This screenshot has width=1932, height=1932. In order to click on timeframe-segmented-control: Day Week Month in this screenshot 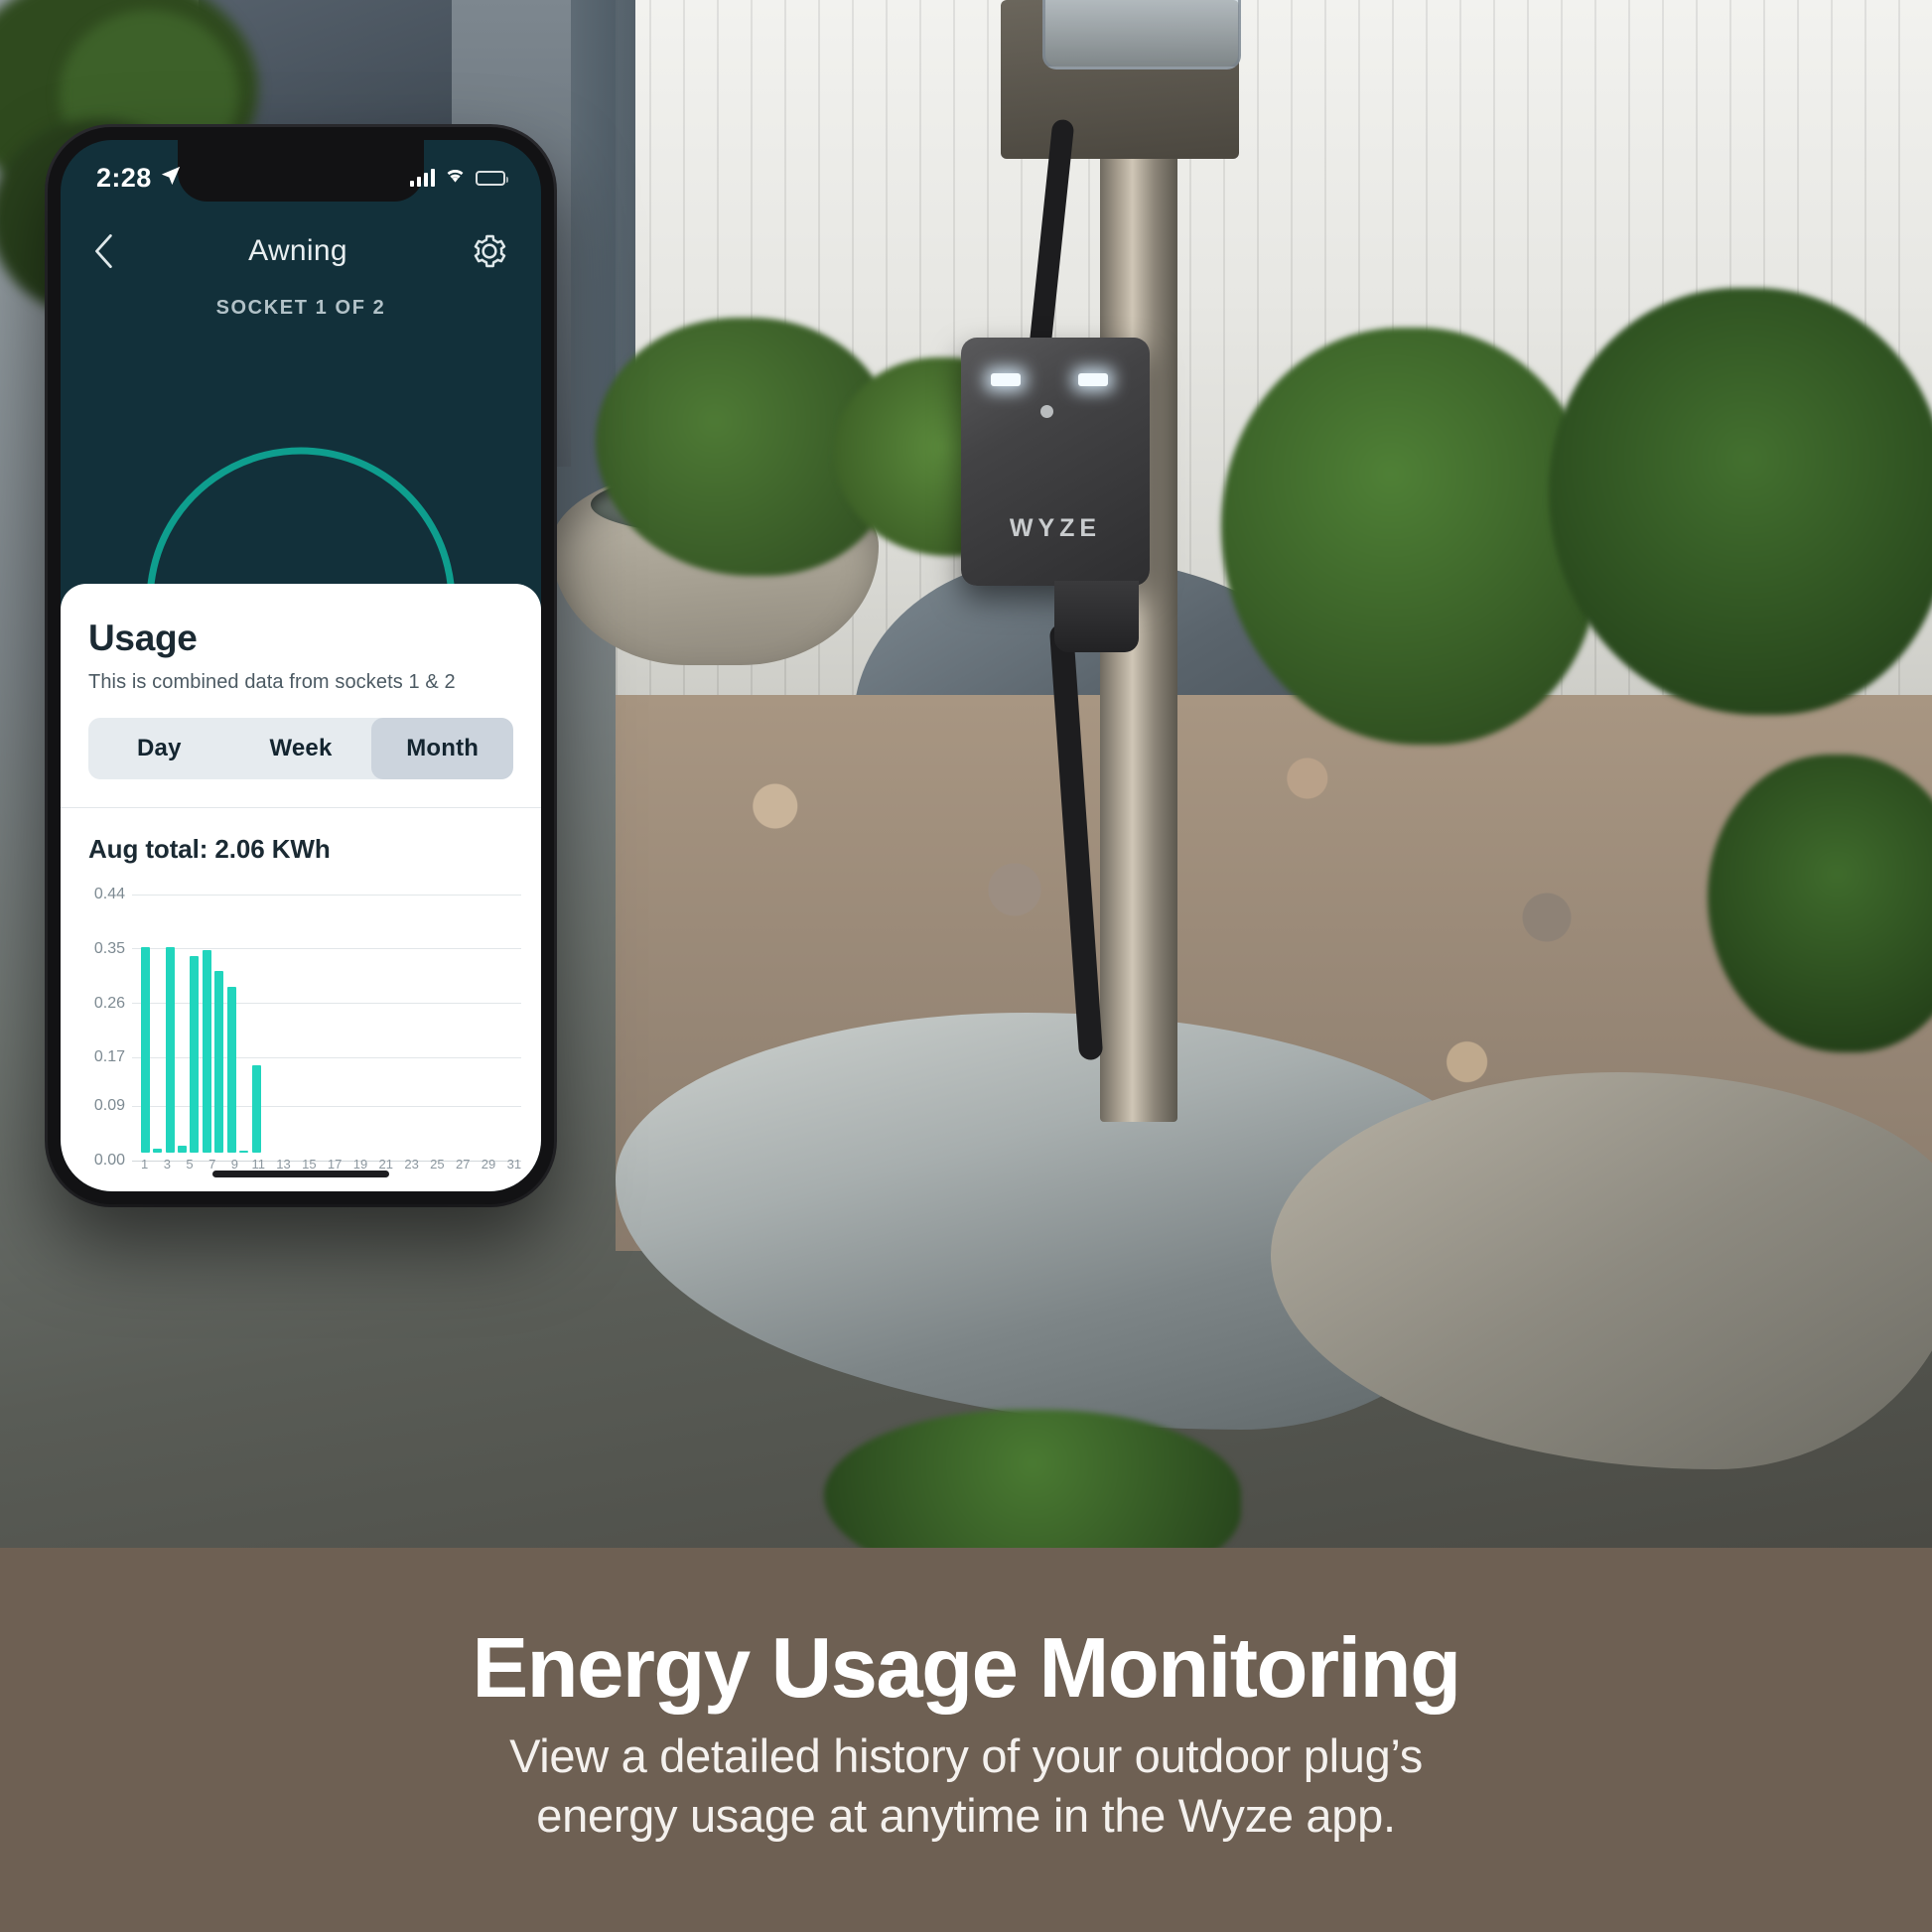, I will do `click(300, 748)`.